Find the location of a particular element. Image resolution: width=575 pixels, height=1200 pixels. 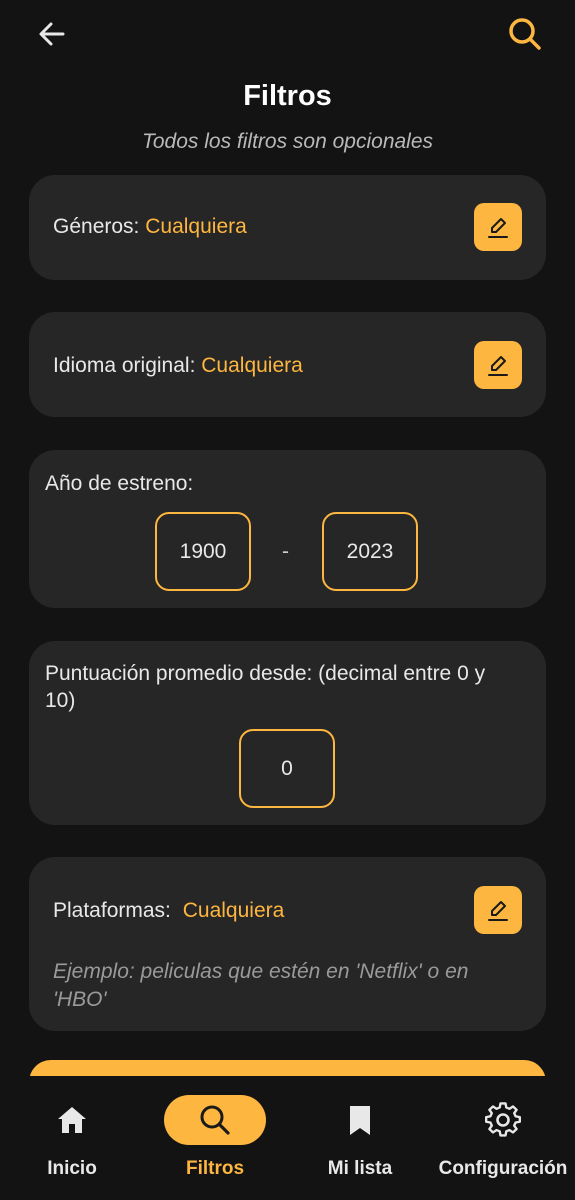

genres-row: Géneros: Cualquiera is located at coordinates (150, 227).